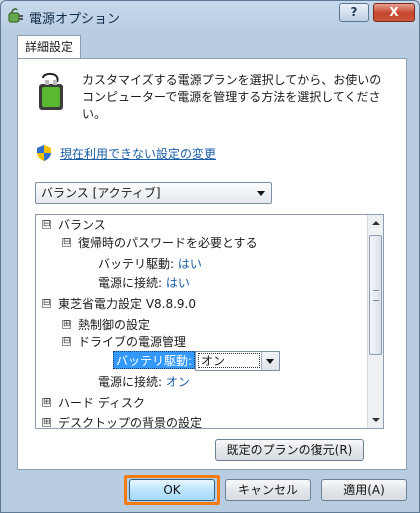 The image size is (420, 513). What do you see at coordinates (268, 490) in the screenshot?
I see `cancel-button: キャンセル` at bounding box center [268, 490].